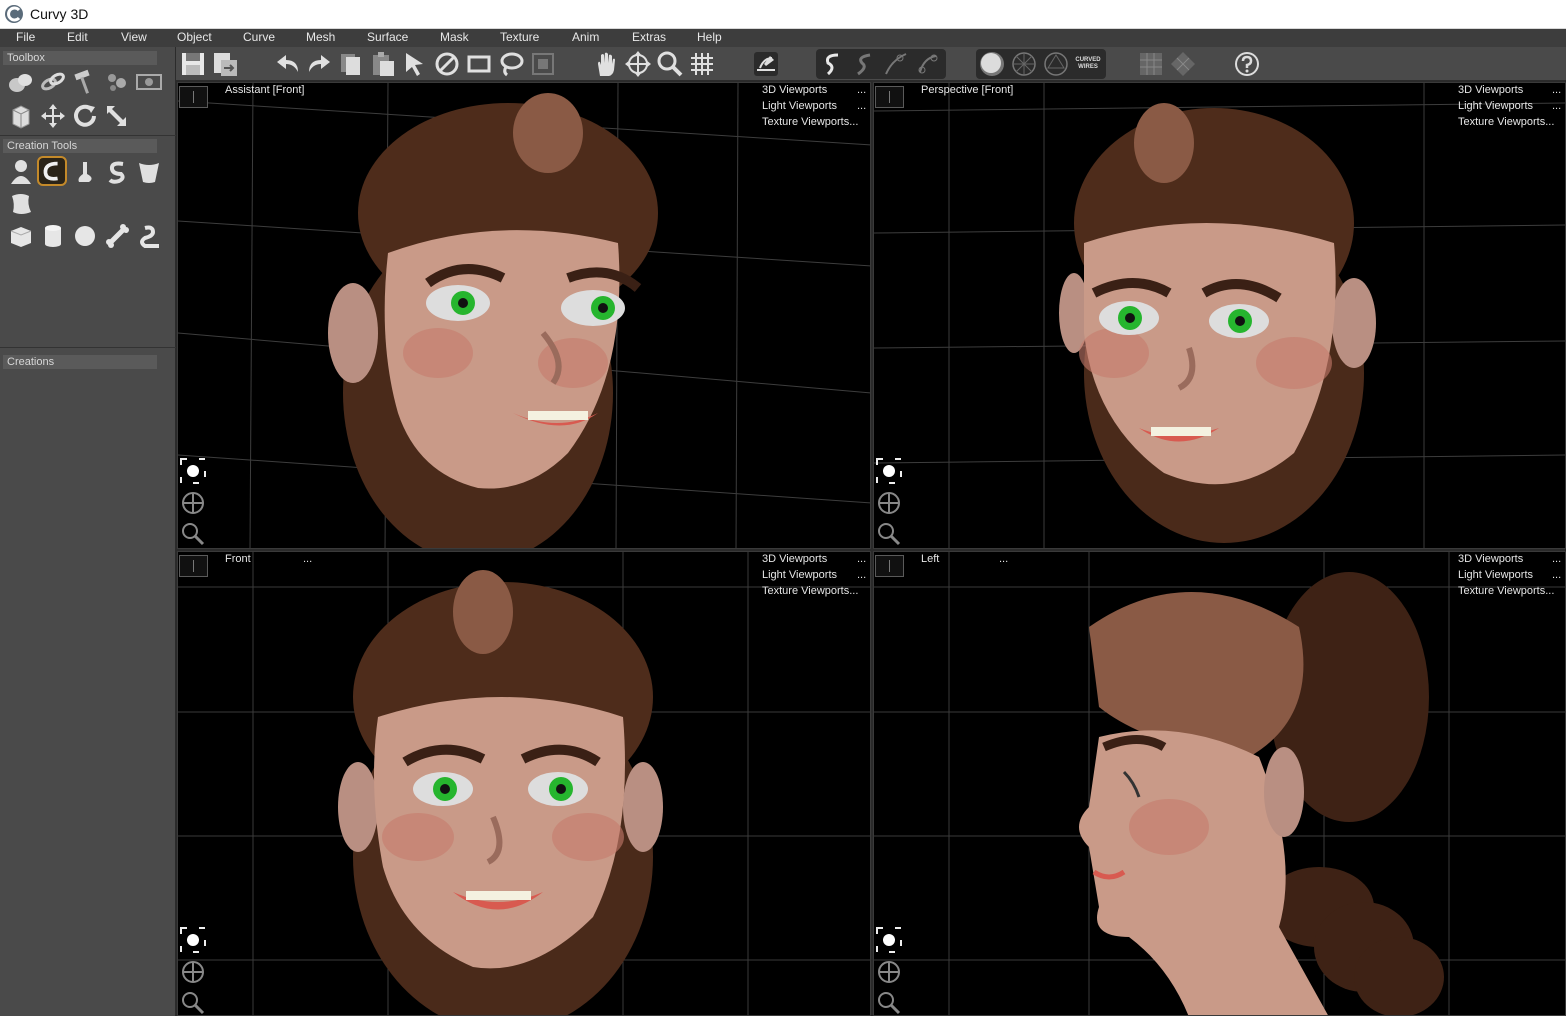  Describe the element at coordinates (638, 64) in the screenshot. I see `move-view-icon` at that location.